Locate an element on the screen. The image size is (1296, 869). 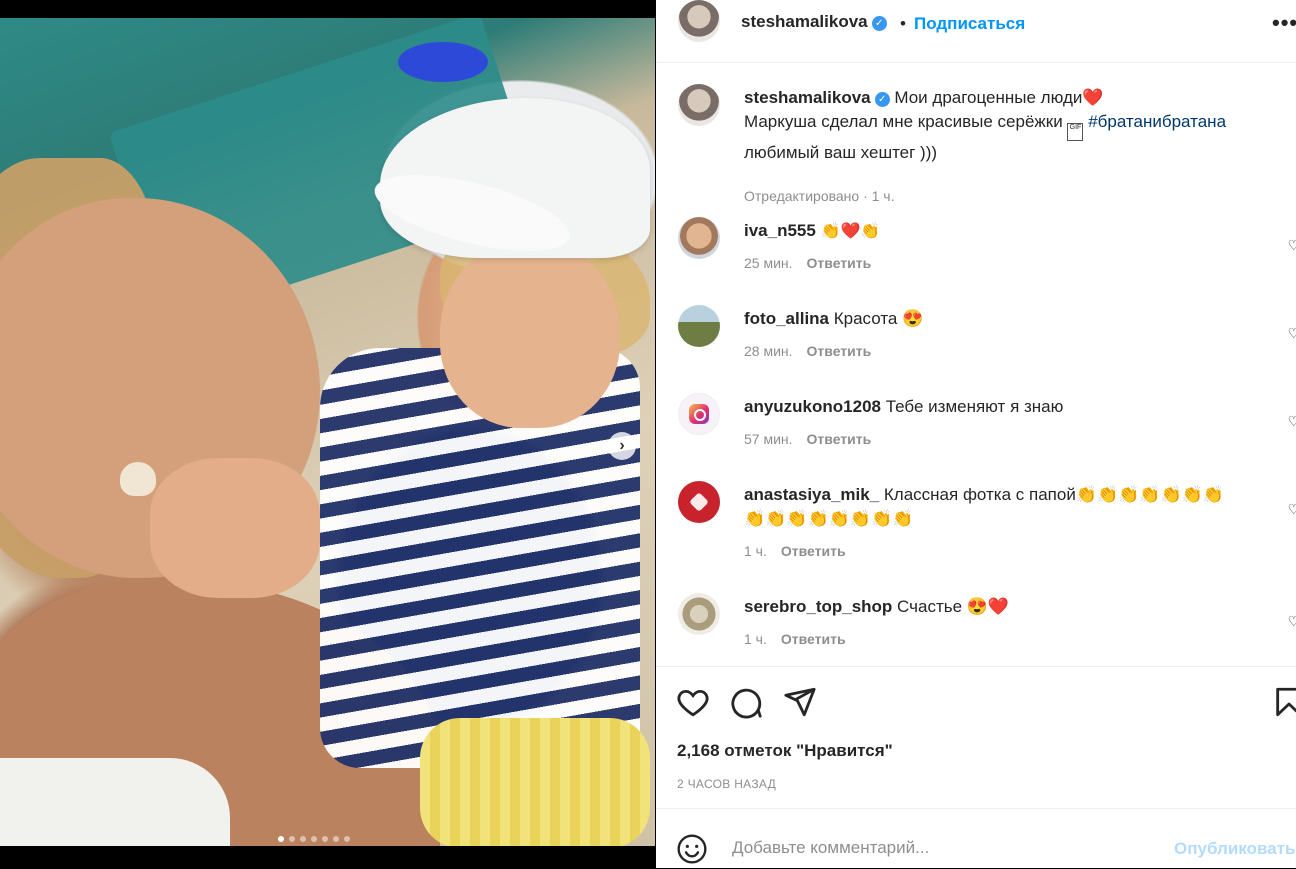
photo-detail-swimsuit is located at coordinates (115, 802).